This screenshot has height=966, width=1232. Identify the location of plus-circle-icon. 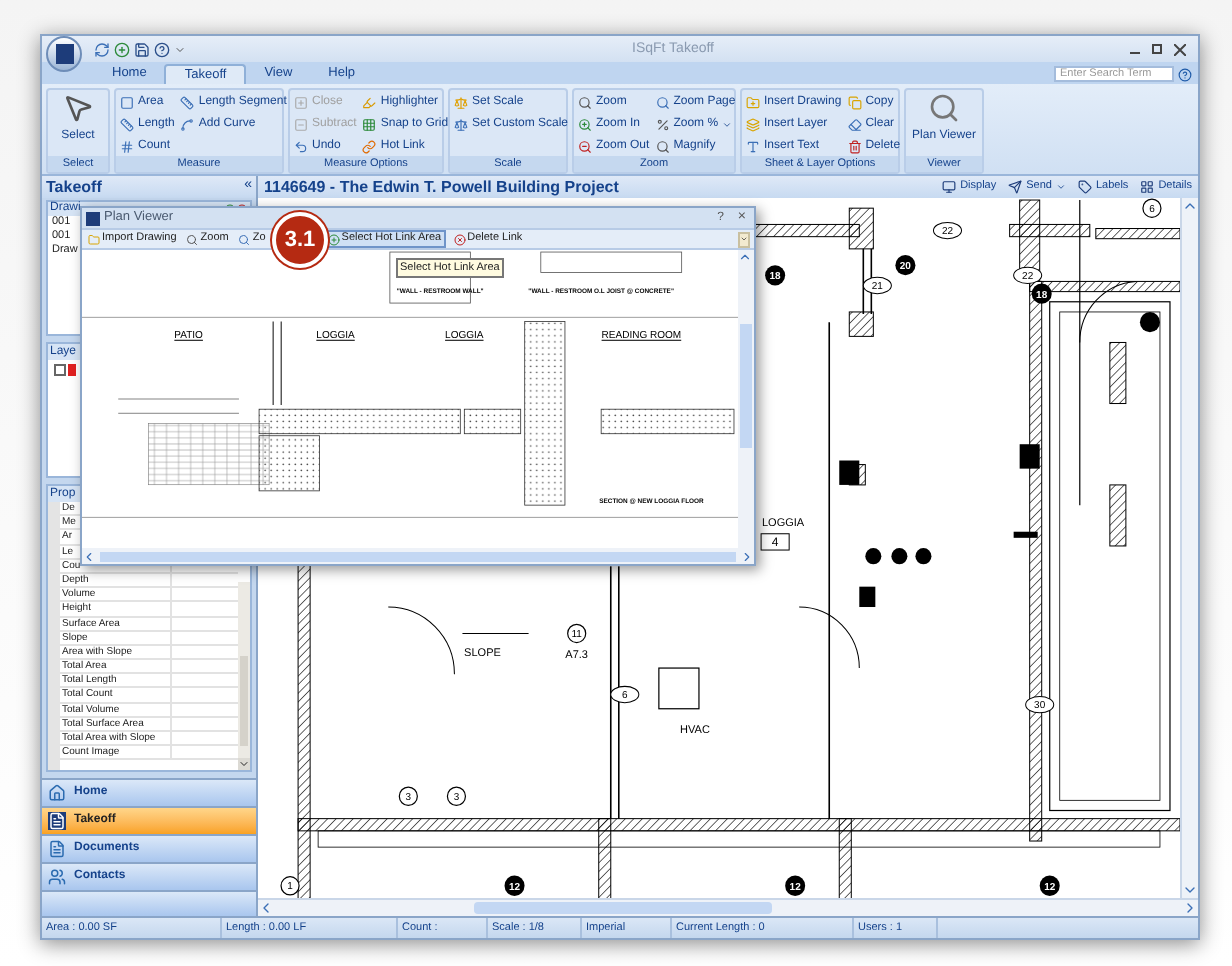
(333, 239).